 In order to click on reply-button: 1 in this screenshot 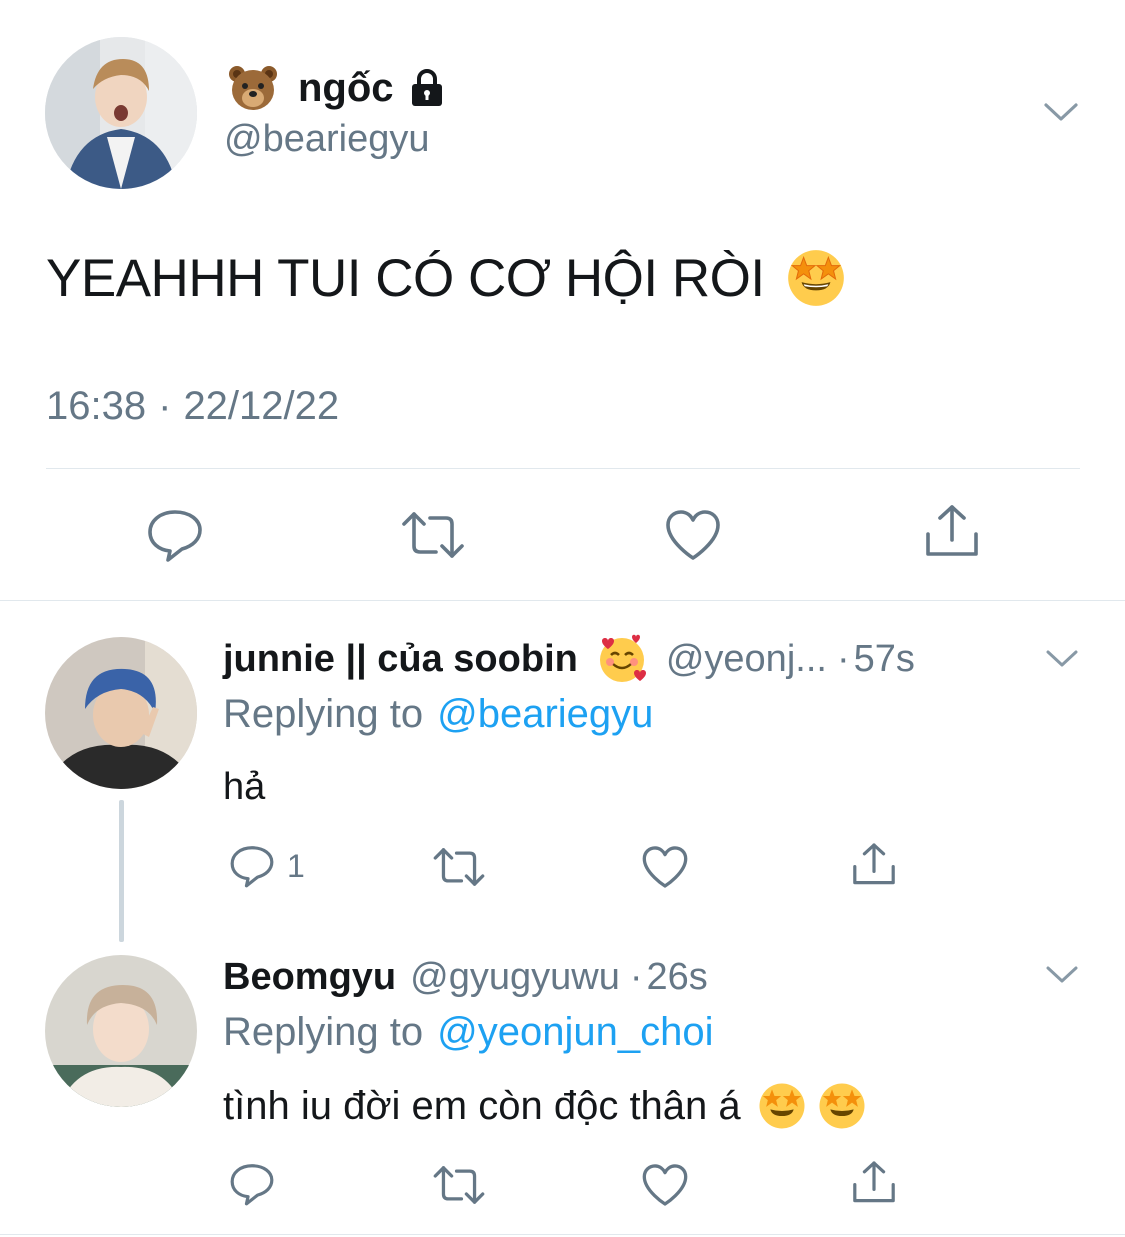, I will do `click(267, 866)`.